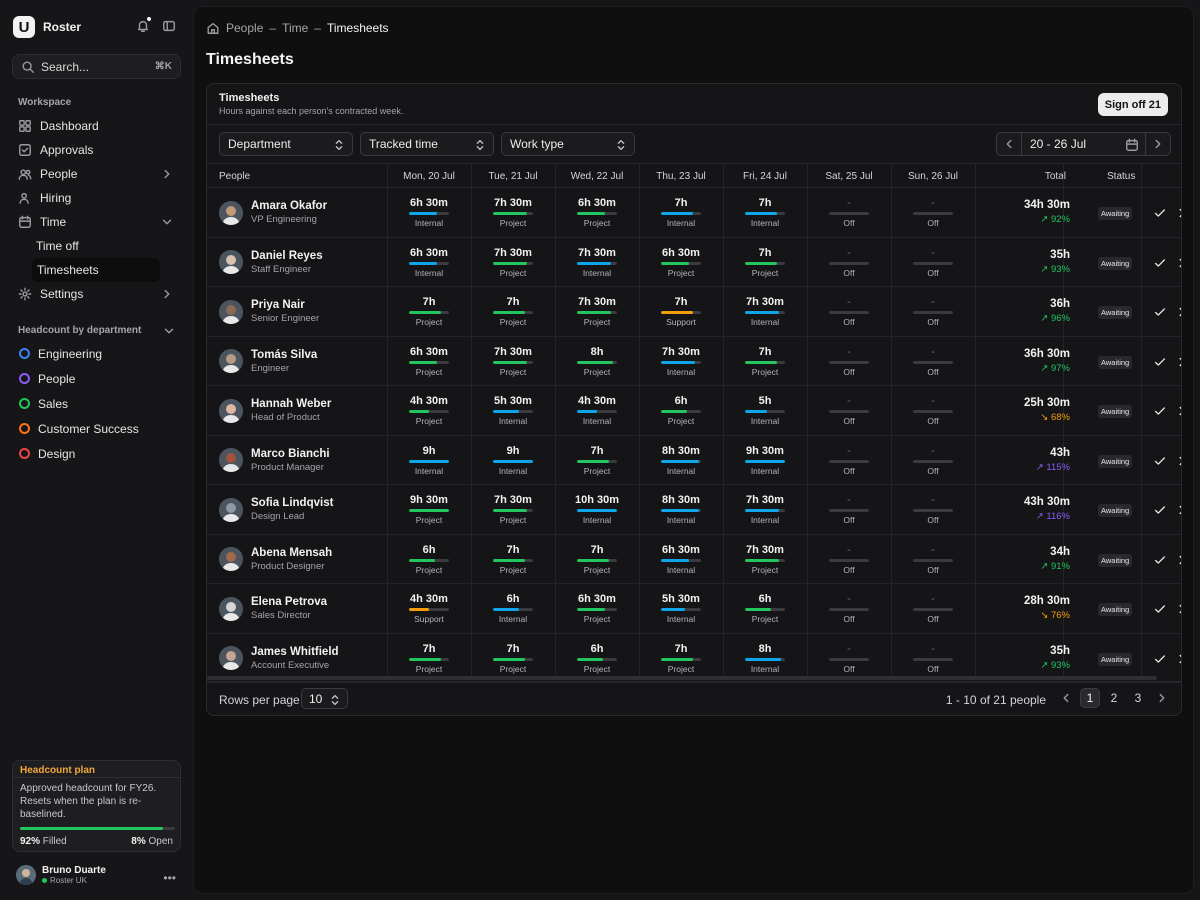 The height and width of the screenshot is (900, 1200). What do you see at coordinates (429, 176) in the screenshot?
I see `column-header-day: Mon, 20 Jul` at bounding box center [429, 176].